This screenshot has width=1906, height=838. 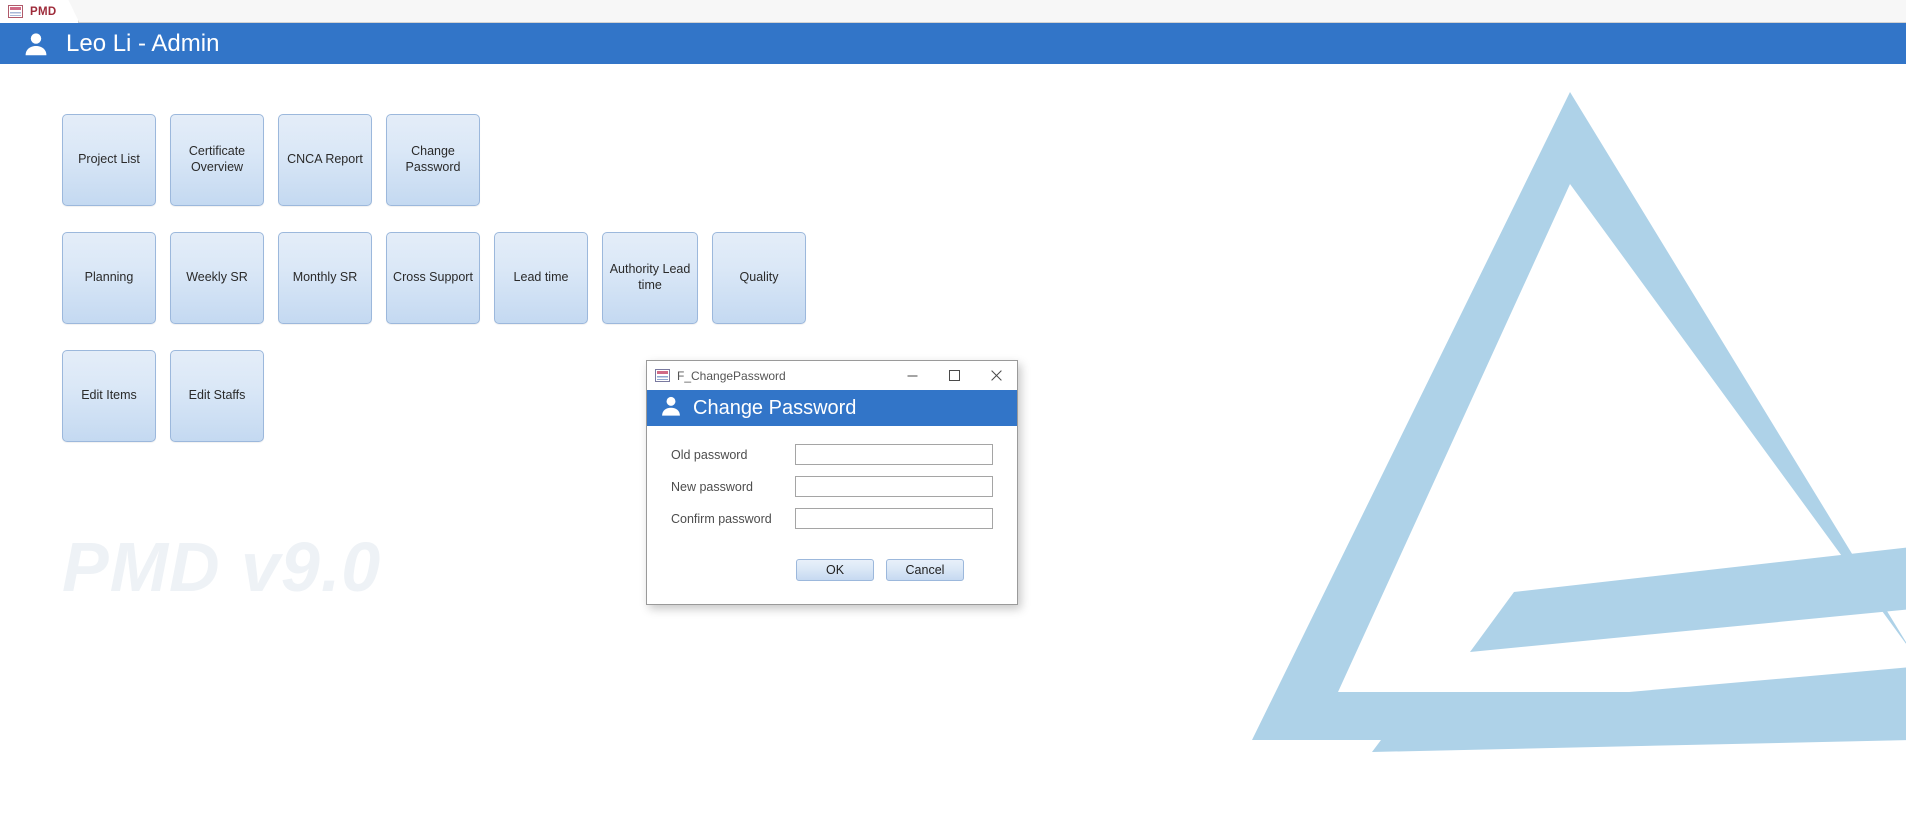 I want to click on menu-button-change-password: Change Password, so click(x=433, y=160).